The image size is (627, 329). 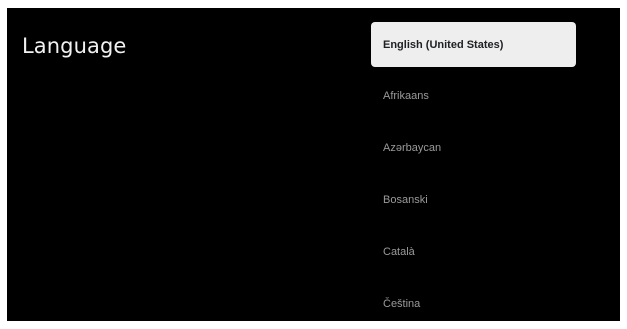 I want to click on language-option-azerbaycan: Azərbaycan, so click(x=473, y=148).